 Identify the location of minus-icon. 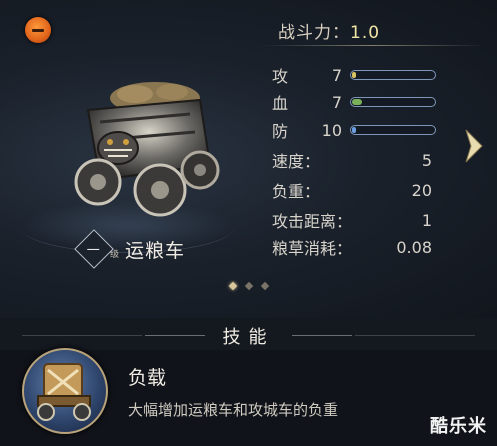
(38, 30).